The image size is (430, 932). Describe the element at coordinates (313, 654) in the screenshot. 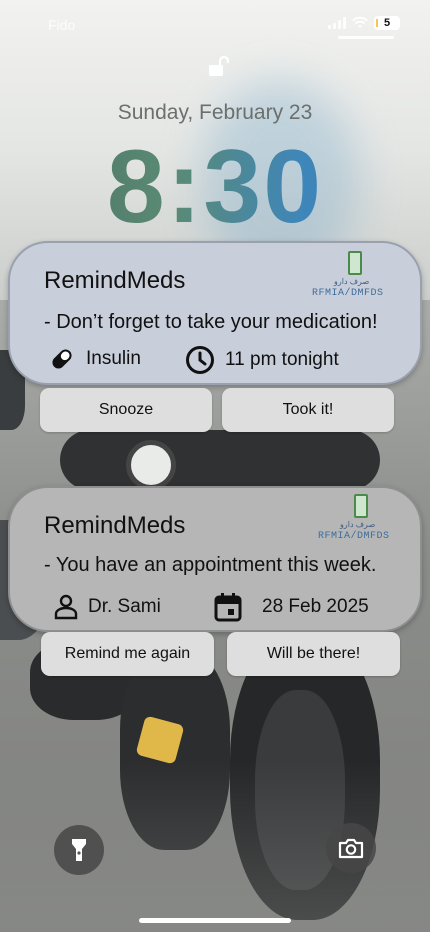

I see `will-be-there-button: Will be there!` at that location.